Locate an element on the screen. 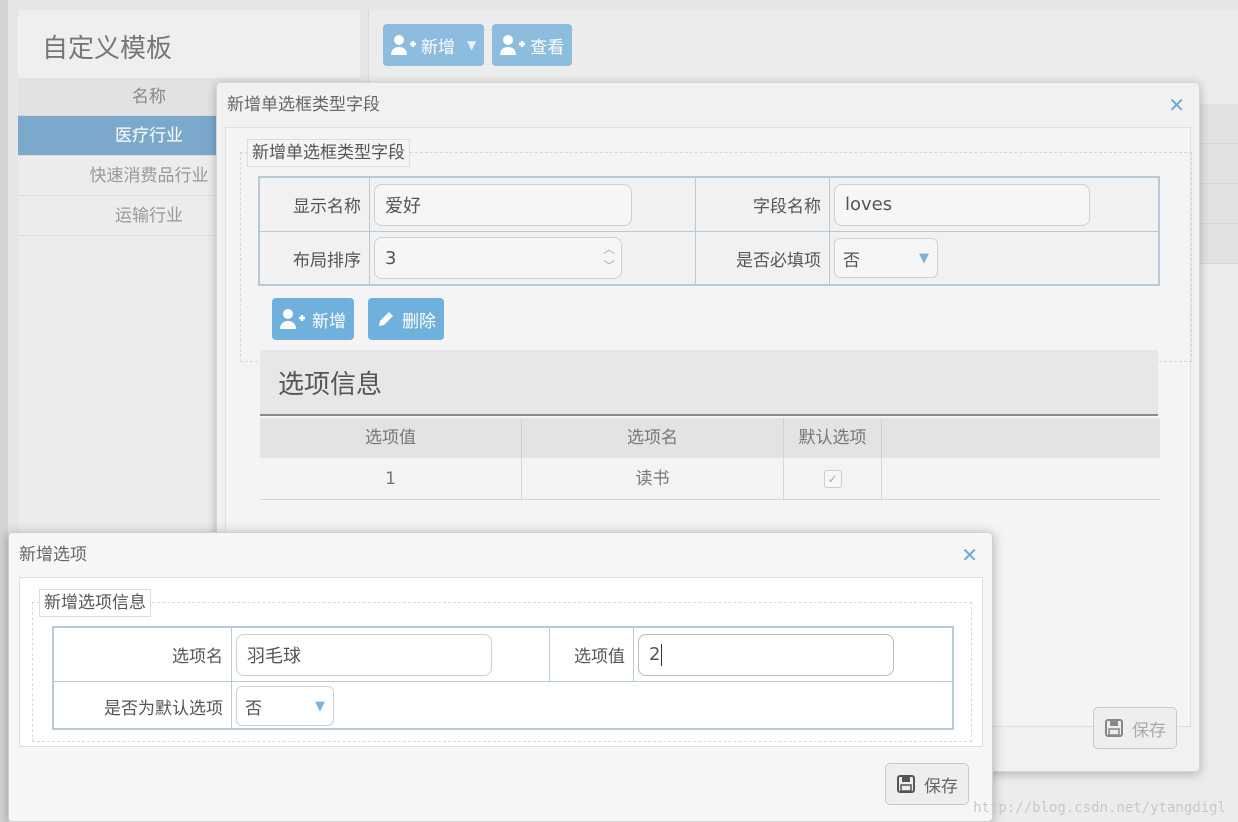  is-default-cell: 否 ▼ is located at coordinates (592, 706).